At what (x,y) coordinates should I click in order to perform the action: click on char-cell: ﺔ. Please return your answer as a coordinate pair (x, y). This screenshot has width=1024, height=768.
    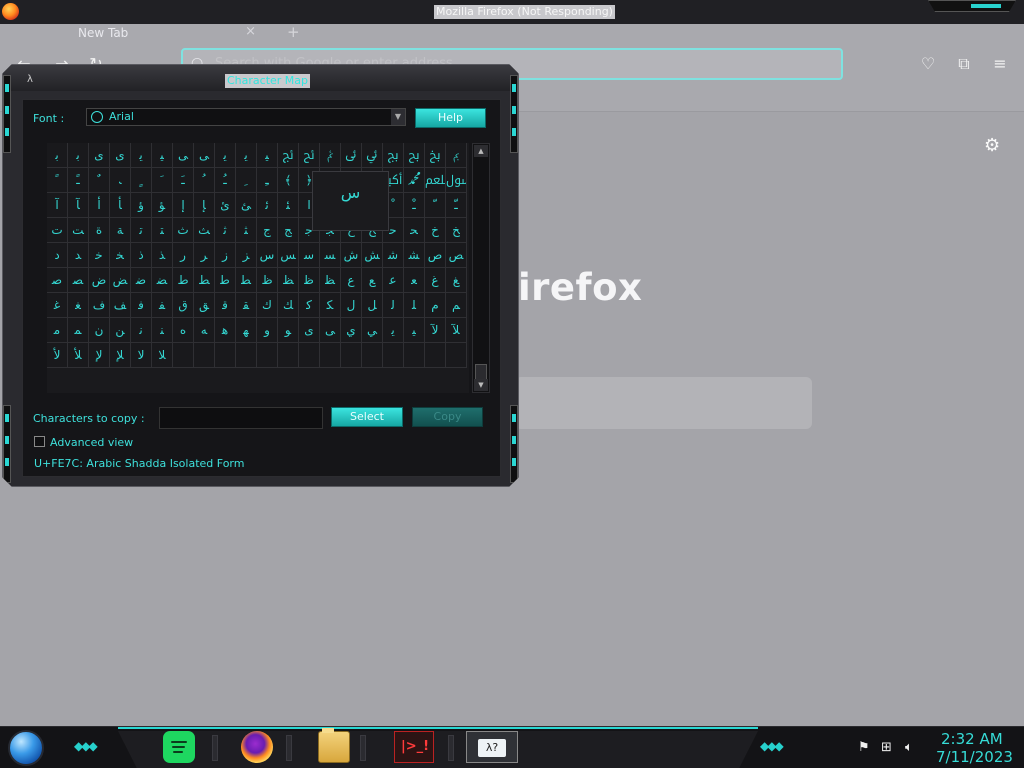
    Looking at the image, I should click on (120, 230).